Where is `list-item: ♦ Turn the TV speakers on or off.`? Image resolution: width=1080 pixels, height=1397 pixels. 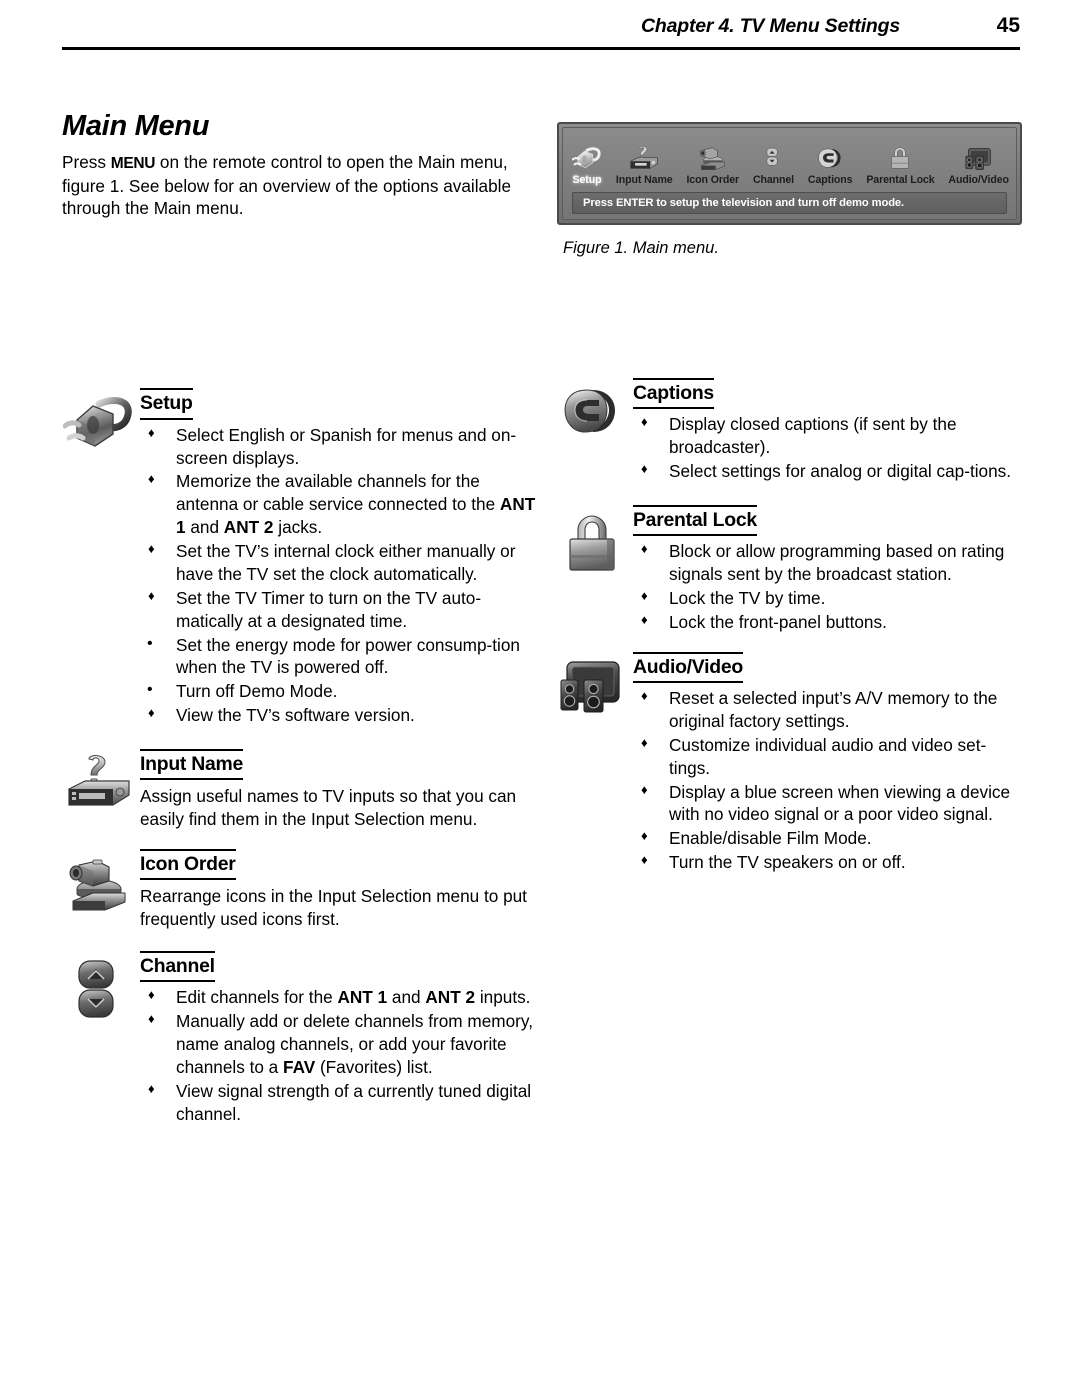
list-item: ♦ Turn the TV speakers on or off. is located at coordinates (829, 862).